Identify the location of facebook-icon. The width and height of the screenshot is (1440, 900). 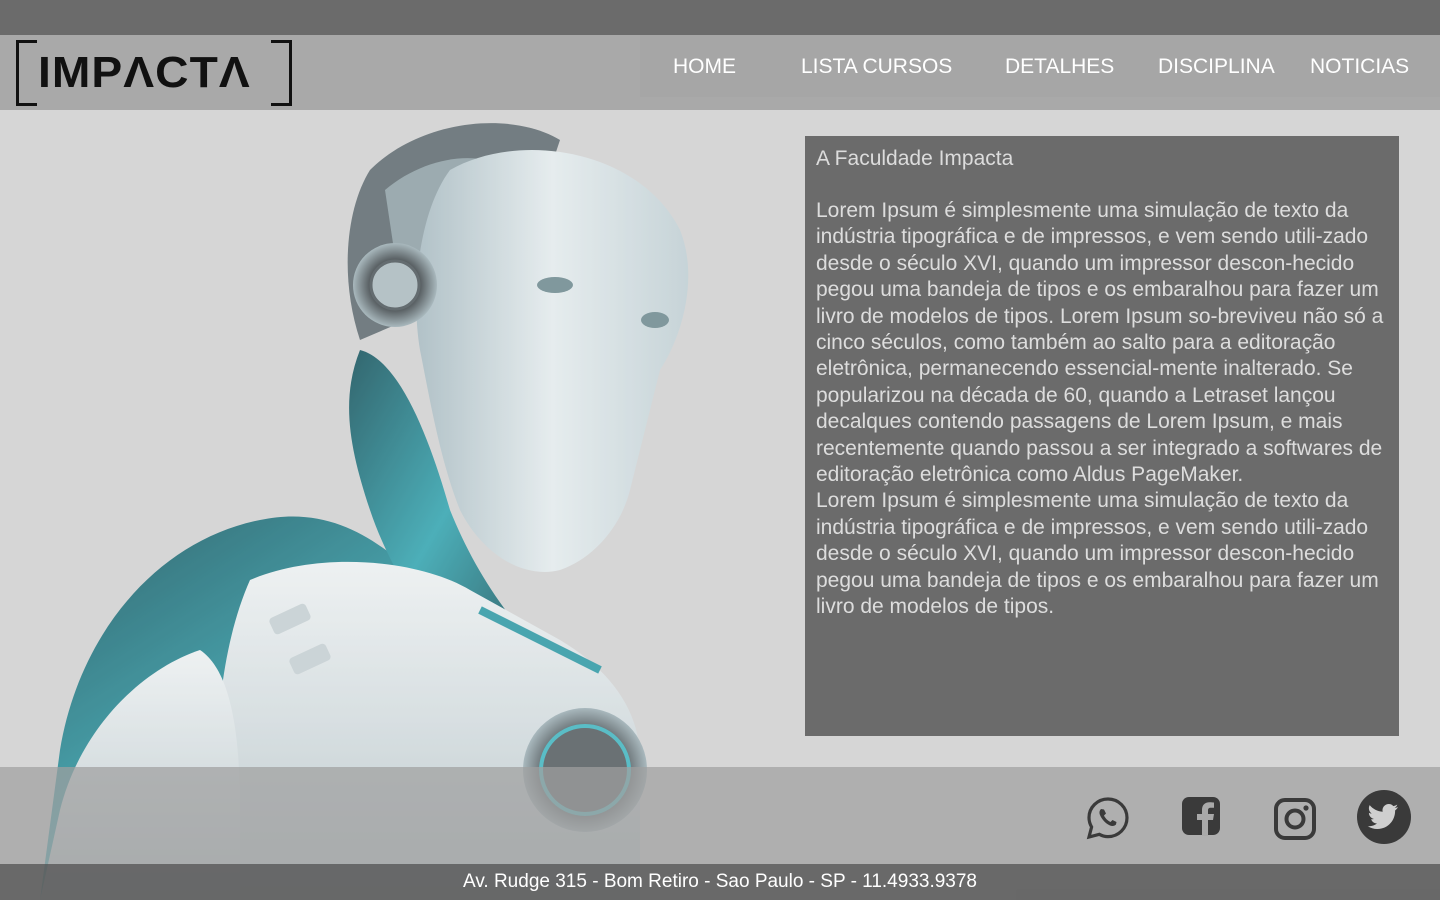
(1201, 816).